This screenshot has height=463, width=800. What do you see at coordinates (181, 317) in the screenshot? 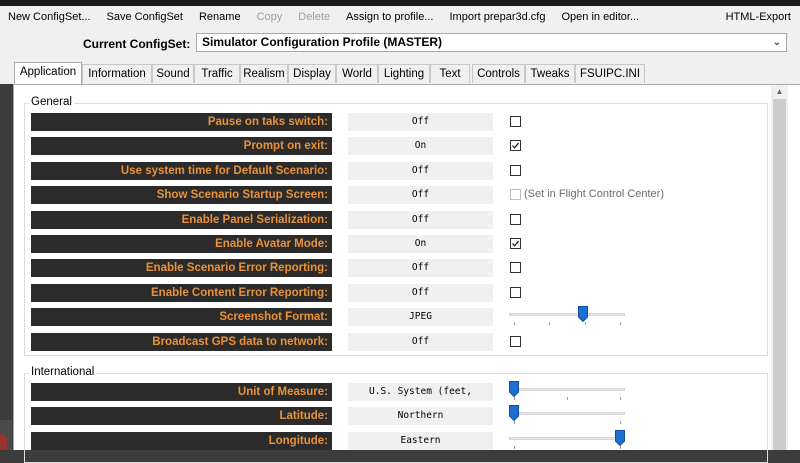
I see `setting-label-screenshot-format: Screenshot Format:` at bounding box center [181, 317].